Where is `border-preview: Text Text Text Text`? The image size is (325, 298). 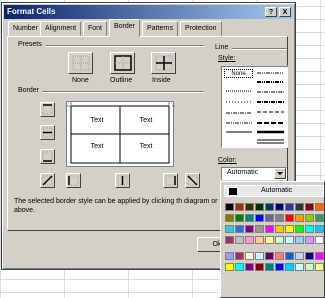
border-preview: Text Text Text Text is located at coordinates (120, 134).